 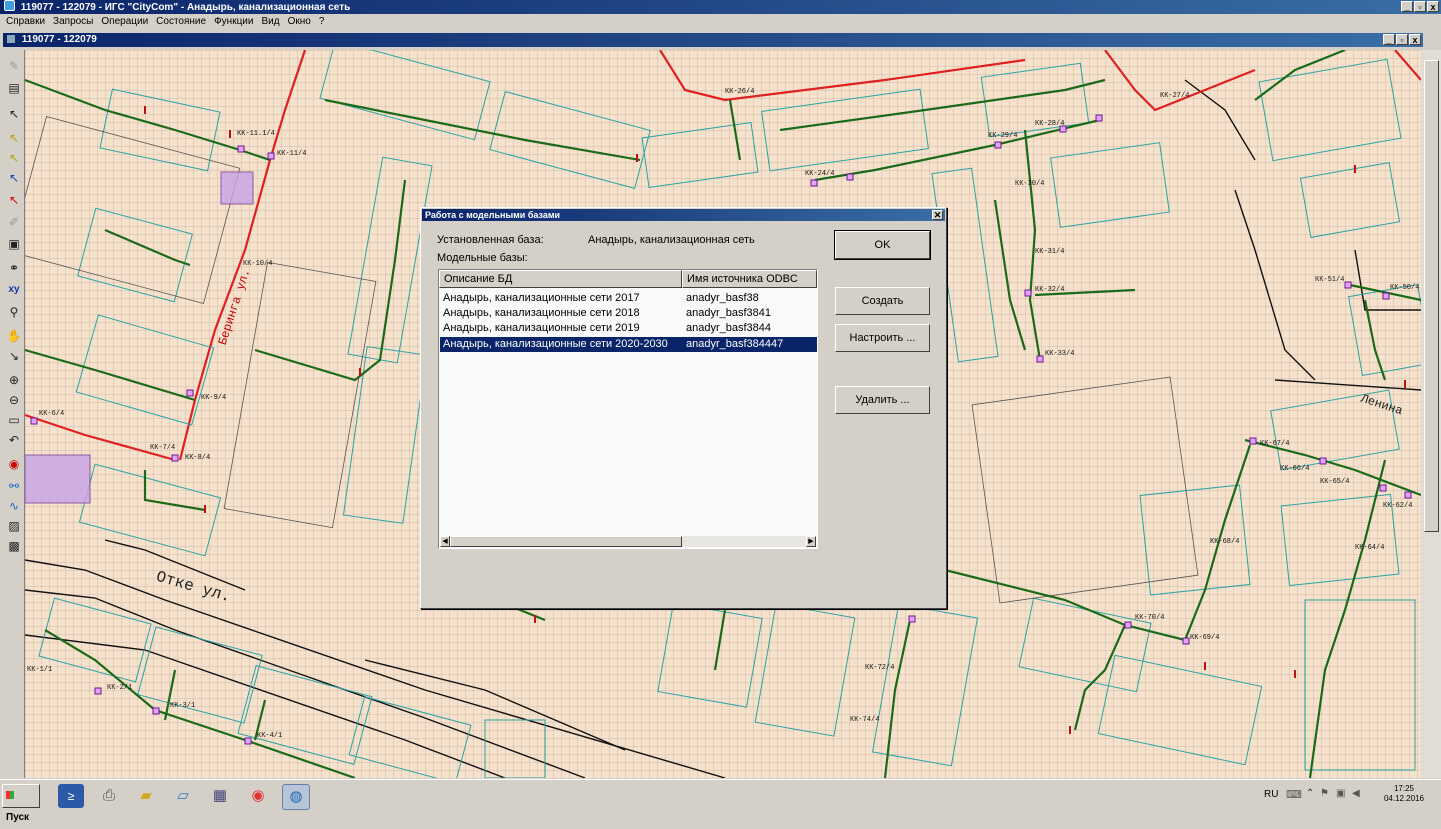 I want to click on list-item-description: Анадырь, канализационные сети 2018, so click(x=541, y=313).